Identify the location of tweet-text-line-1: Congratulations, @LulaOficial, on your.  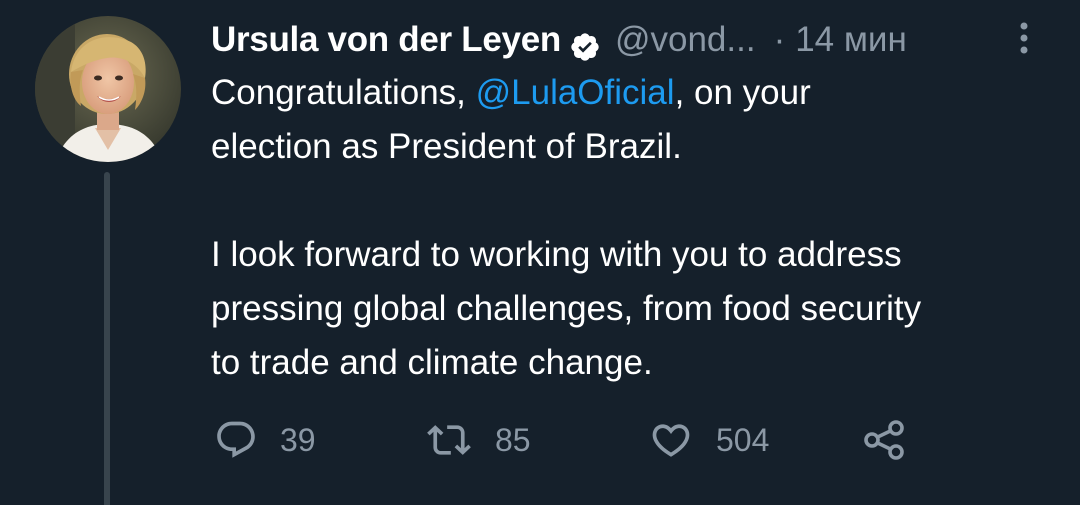
(636, 93).